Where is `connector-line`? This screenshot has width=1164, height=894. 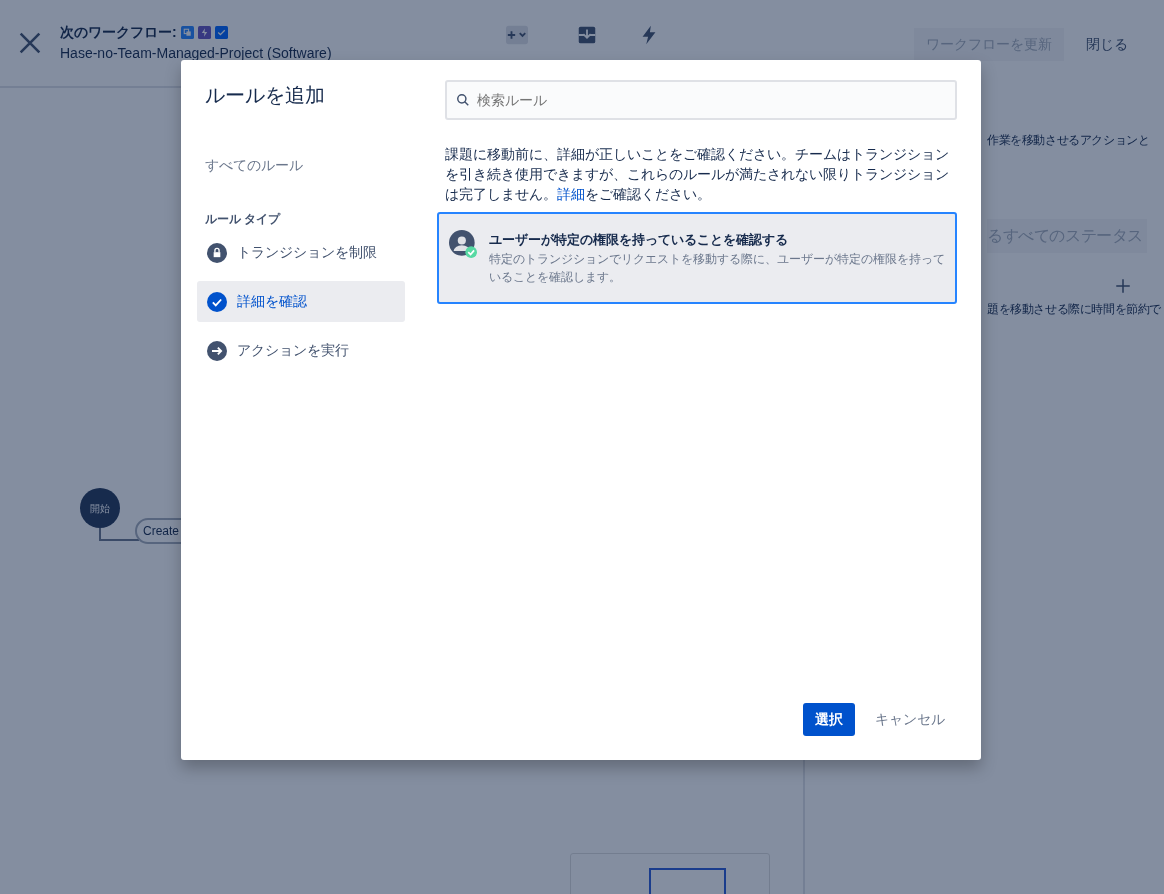 connector-line is located at coordinates (119, 535).